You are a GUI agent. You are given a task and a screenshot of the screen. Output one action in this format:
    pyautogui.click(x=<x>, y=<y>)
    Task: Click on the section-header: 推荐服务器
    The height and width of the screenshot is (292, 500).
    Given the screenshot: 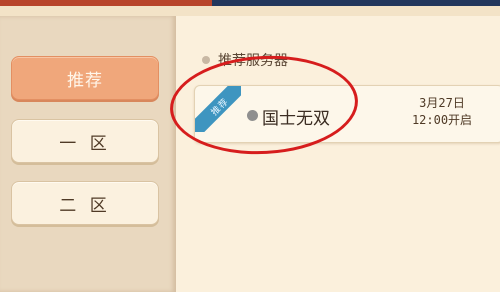 What is the action you would take?
    pyautogui.click(x=245, y=60)
    